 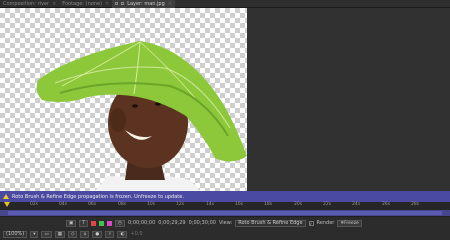 I want to click on freeze-button: ❄ Freeze, so click(x=349, y=223).